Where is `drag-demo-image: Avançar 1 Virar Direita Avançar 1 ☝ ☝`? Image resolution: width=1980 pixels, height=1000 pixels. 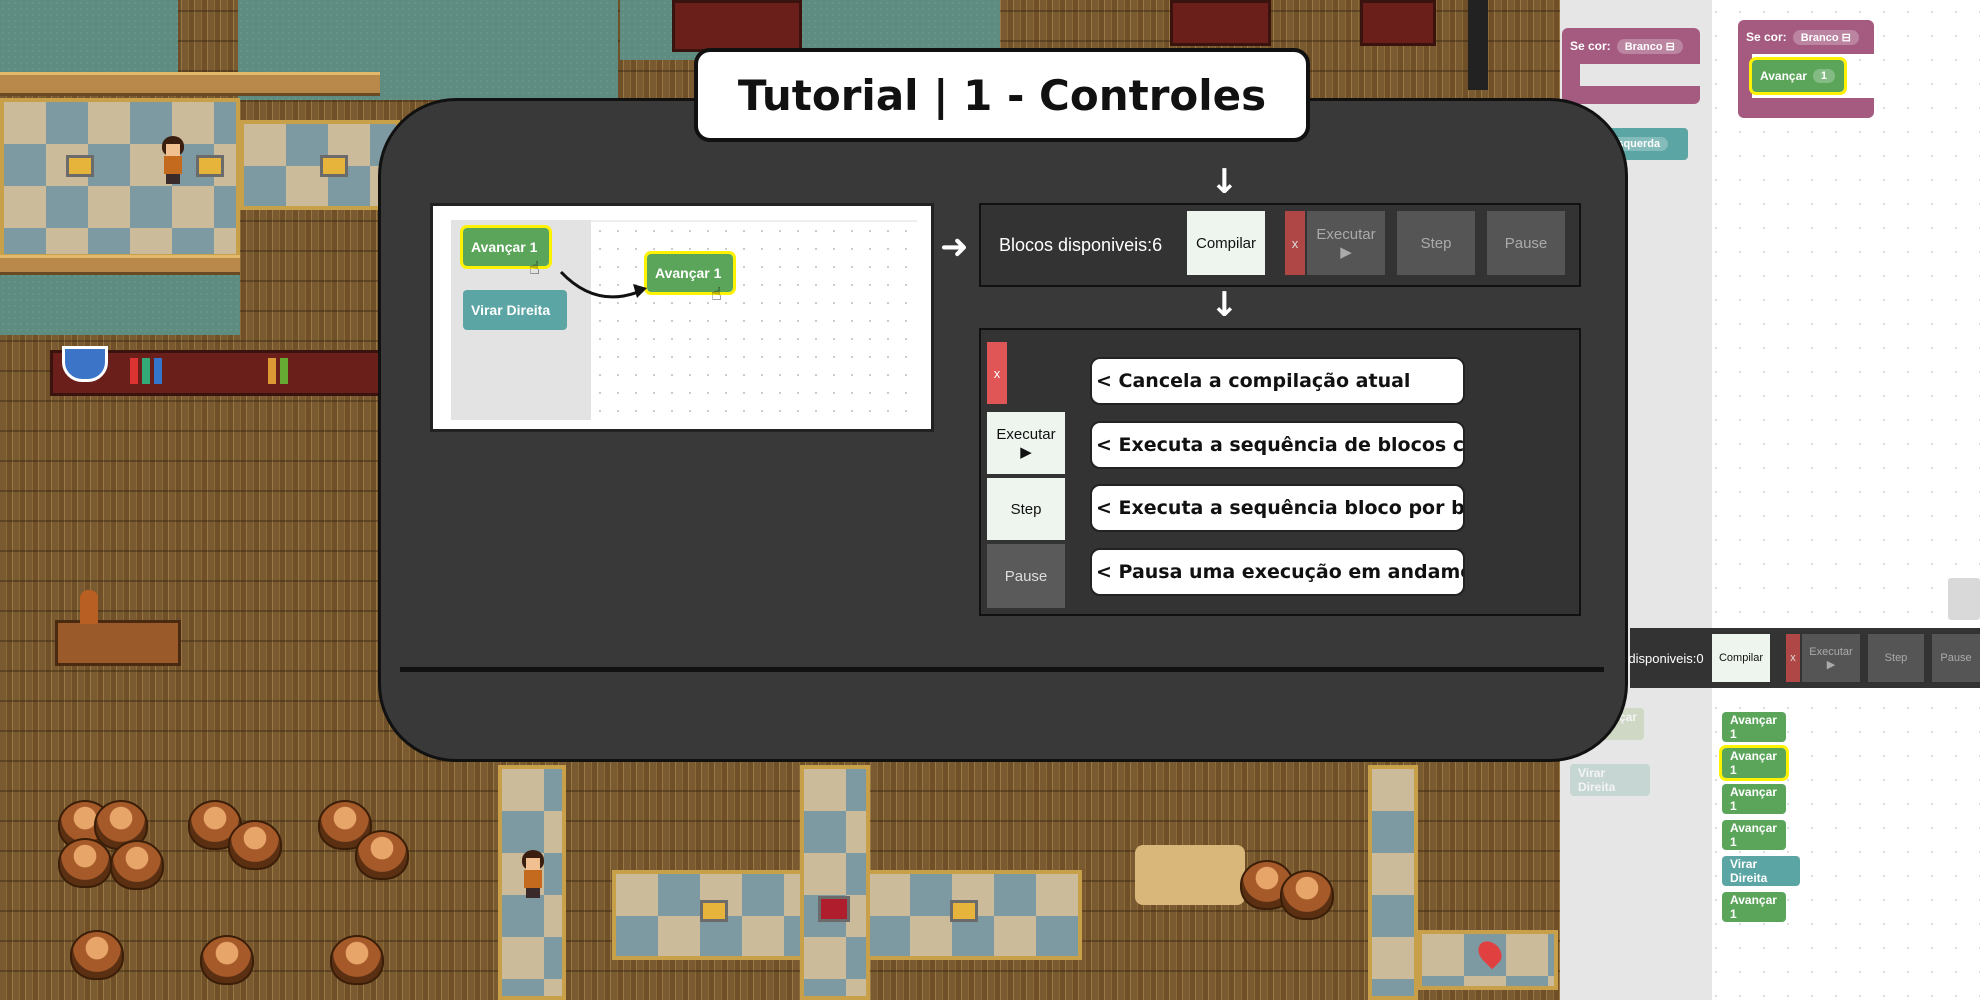 drag-demo-image: Avançar 1 Virar Direita Avançar 1 ☝ ☝ is located at coordinates (682, 317).